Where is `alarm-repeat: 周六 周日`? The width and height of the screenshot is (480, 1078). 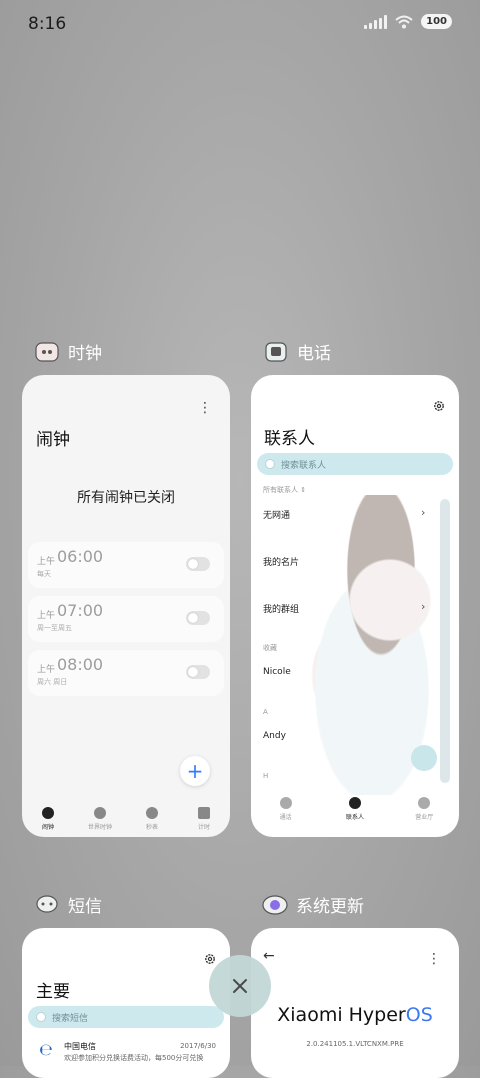
alarm-repeat: 周六 周日 is located at coordinates (52, 682).